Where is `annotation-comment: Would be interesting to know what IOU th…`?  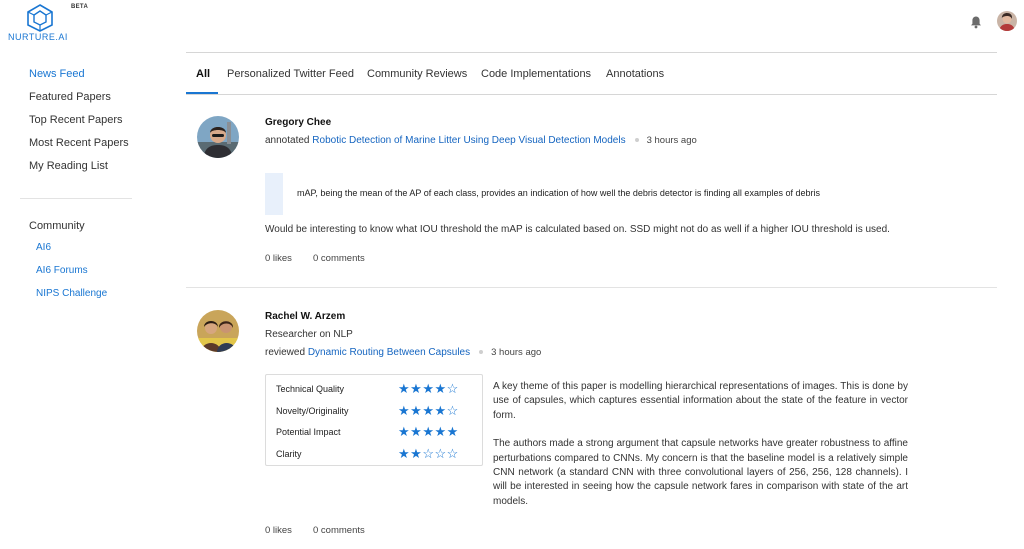
annotation-comment: Would be interesting to know what IOU th… is located at coordinates (577, 229).